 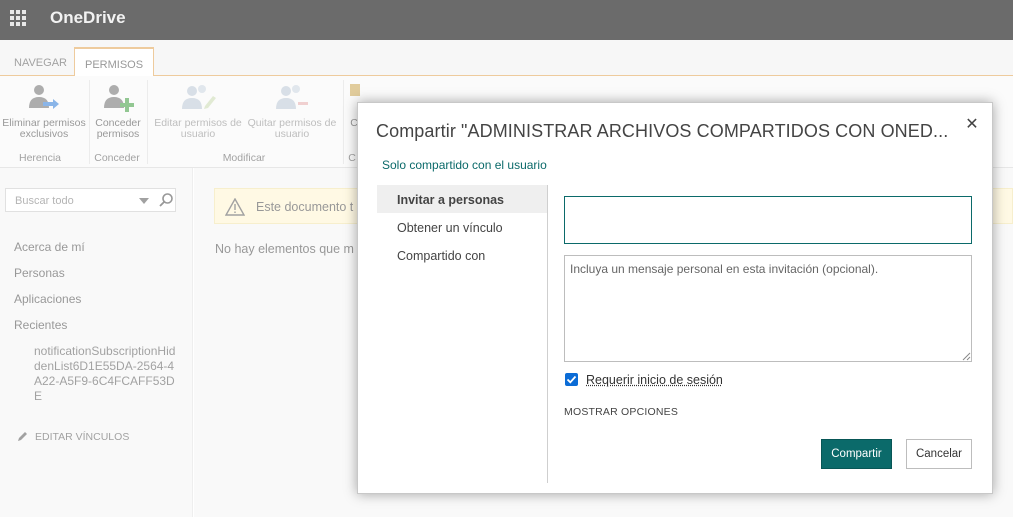 I want to click on show-options-link: MOSTRAR OPCIONES, so click(x=621, y=412).